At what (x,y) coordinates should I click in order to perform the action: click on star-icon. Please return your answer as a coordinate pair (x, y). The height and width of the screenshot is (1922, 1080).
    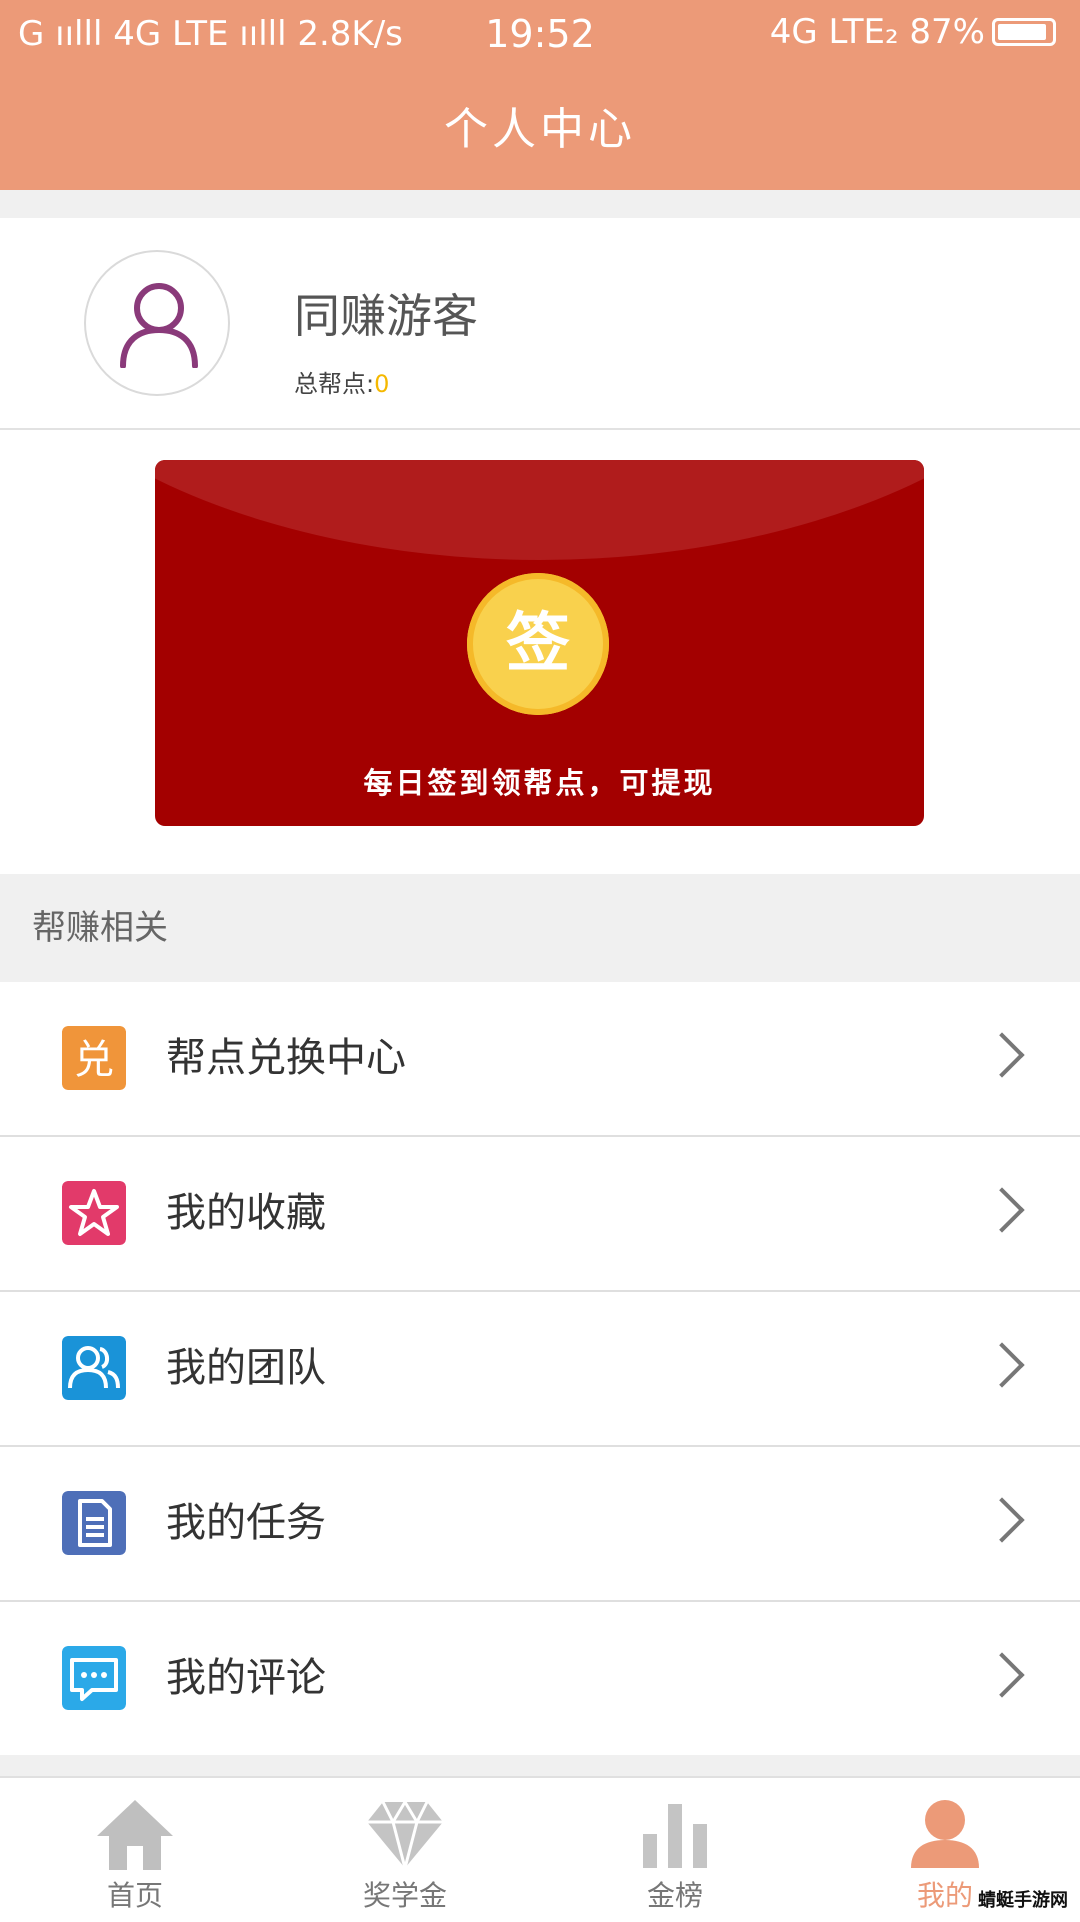
    Looking at the image, I should click on (94, 1213).